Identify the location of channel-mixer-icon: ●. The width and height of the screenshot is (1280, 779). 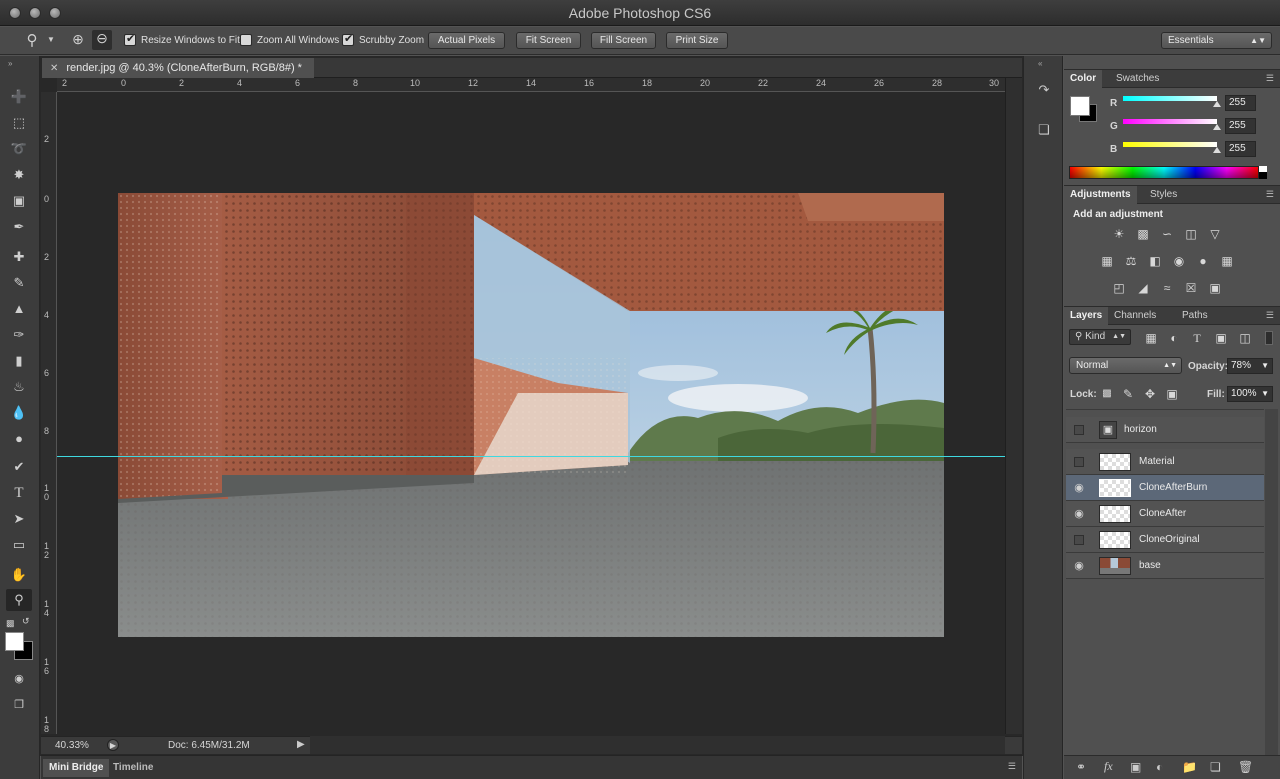
(1203, 261).